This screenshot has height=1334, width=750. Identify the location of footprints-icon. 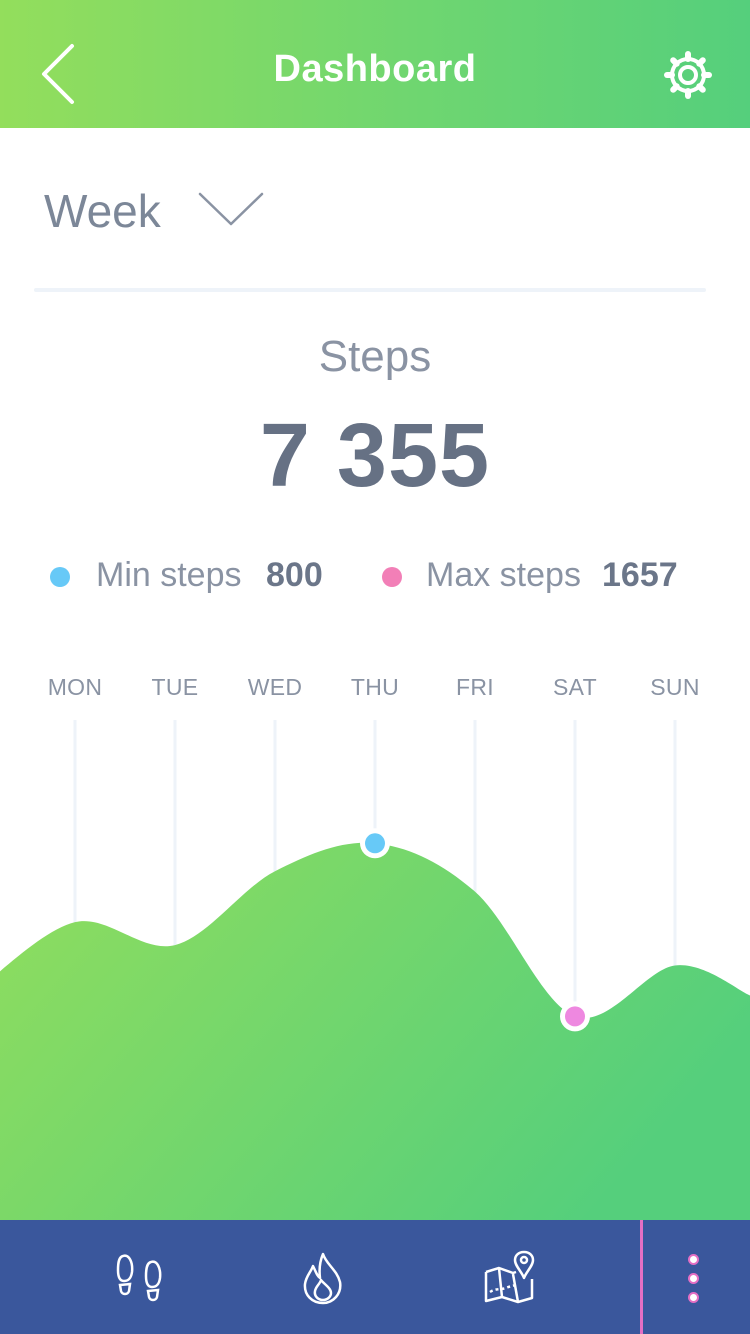
(139, 1278).